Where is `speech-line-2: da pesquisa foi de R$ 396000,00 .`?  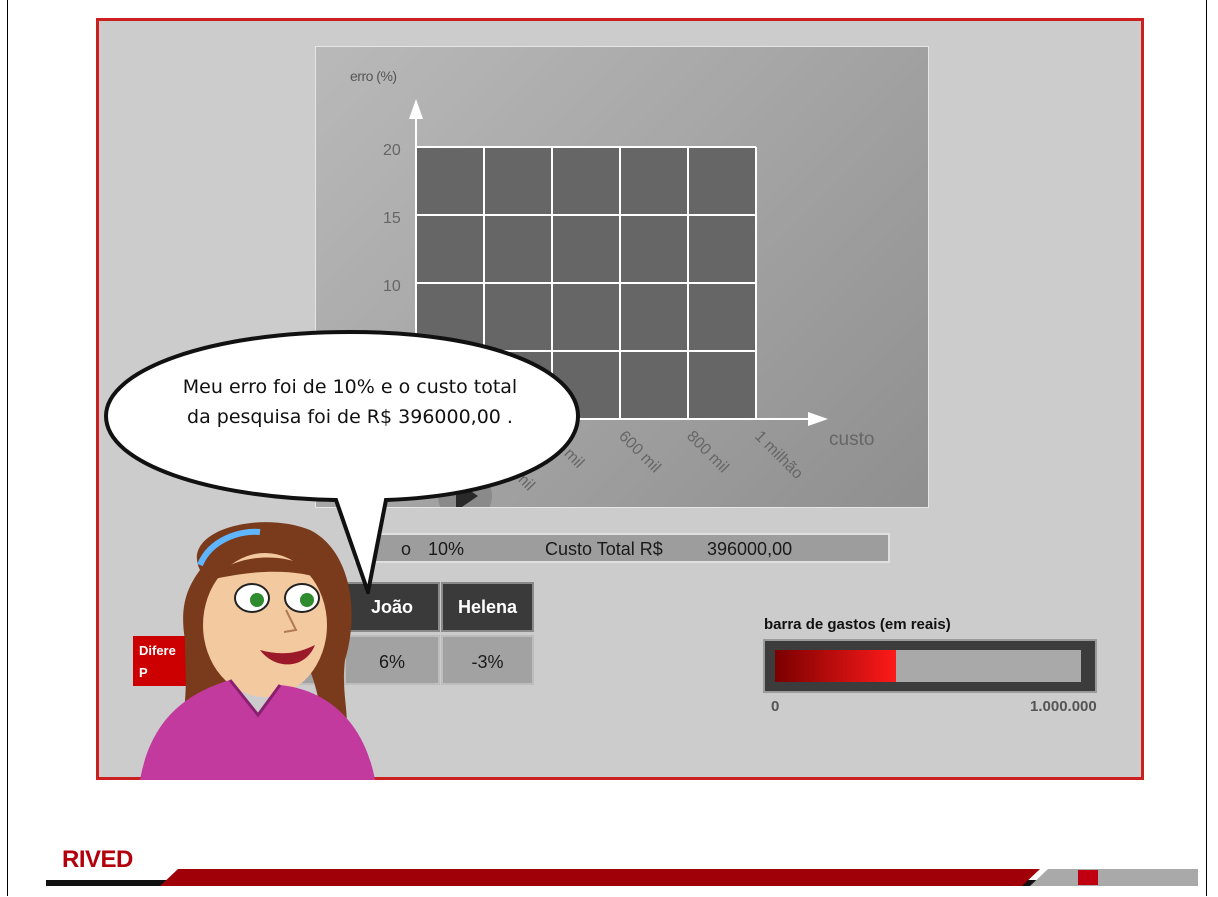
speech-line-2: da pesquisa foi de R$ 396000,00 . is located at coordinates (350, 417).